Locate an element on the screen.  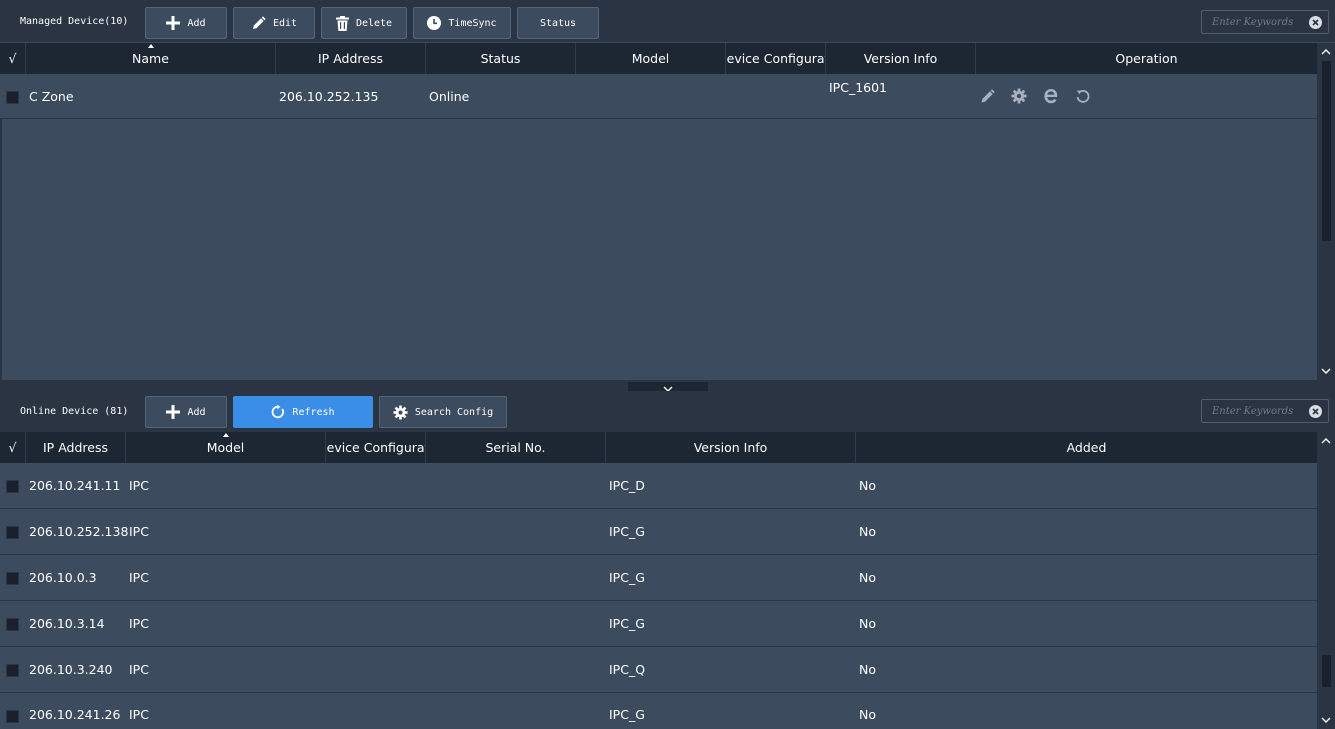
search-config-button: Search Config is located at coordinates (443, 412).